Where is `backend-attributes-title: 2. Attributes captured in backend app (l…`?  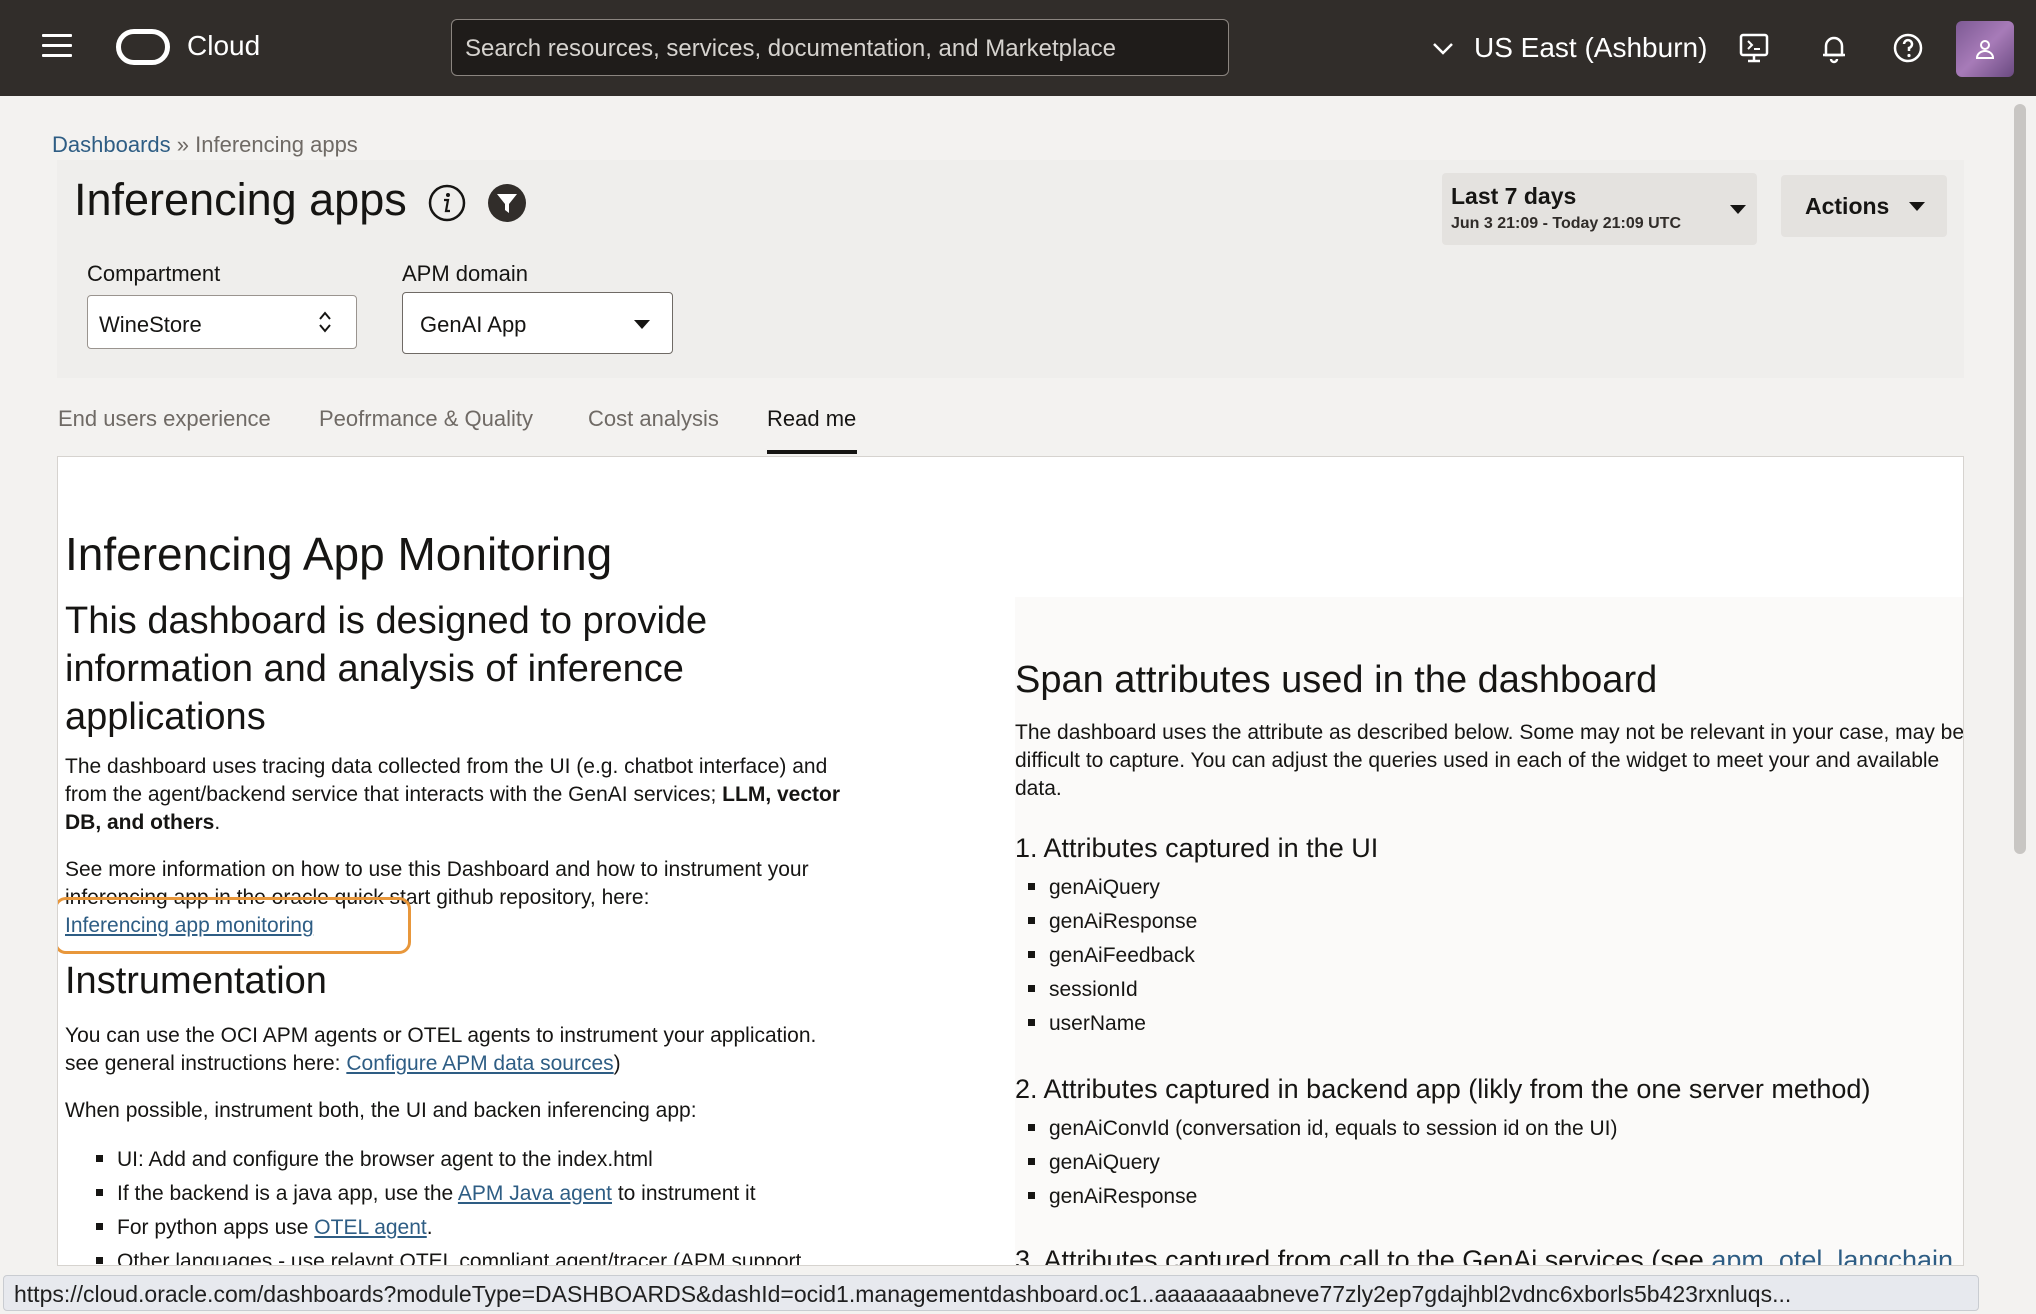 backend-attributes-title: 2. Attributes captured in backend app (l… is located at coordinates (1443, 1089).